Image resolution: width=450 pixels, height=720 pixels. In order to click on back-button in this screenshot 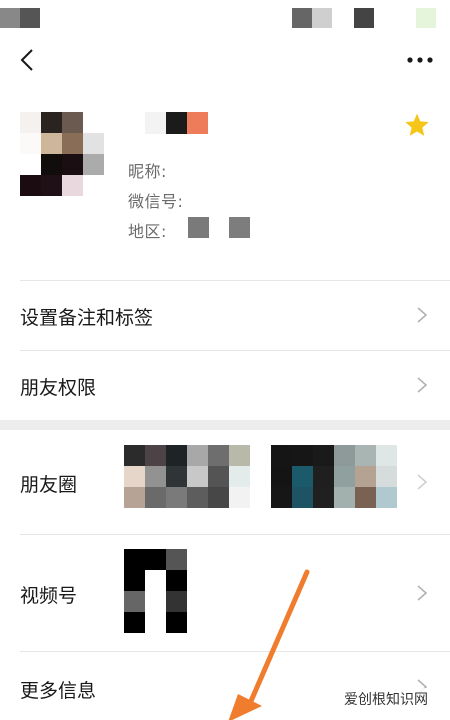, I will do `click(27, 60)`.